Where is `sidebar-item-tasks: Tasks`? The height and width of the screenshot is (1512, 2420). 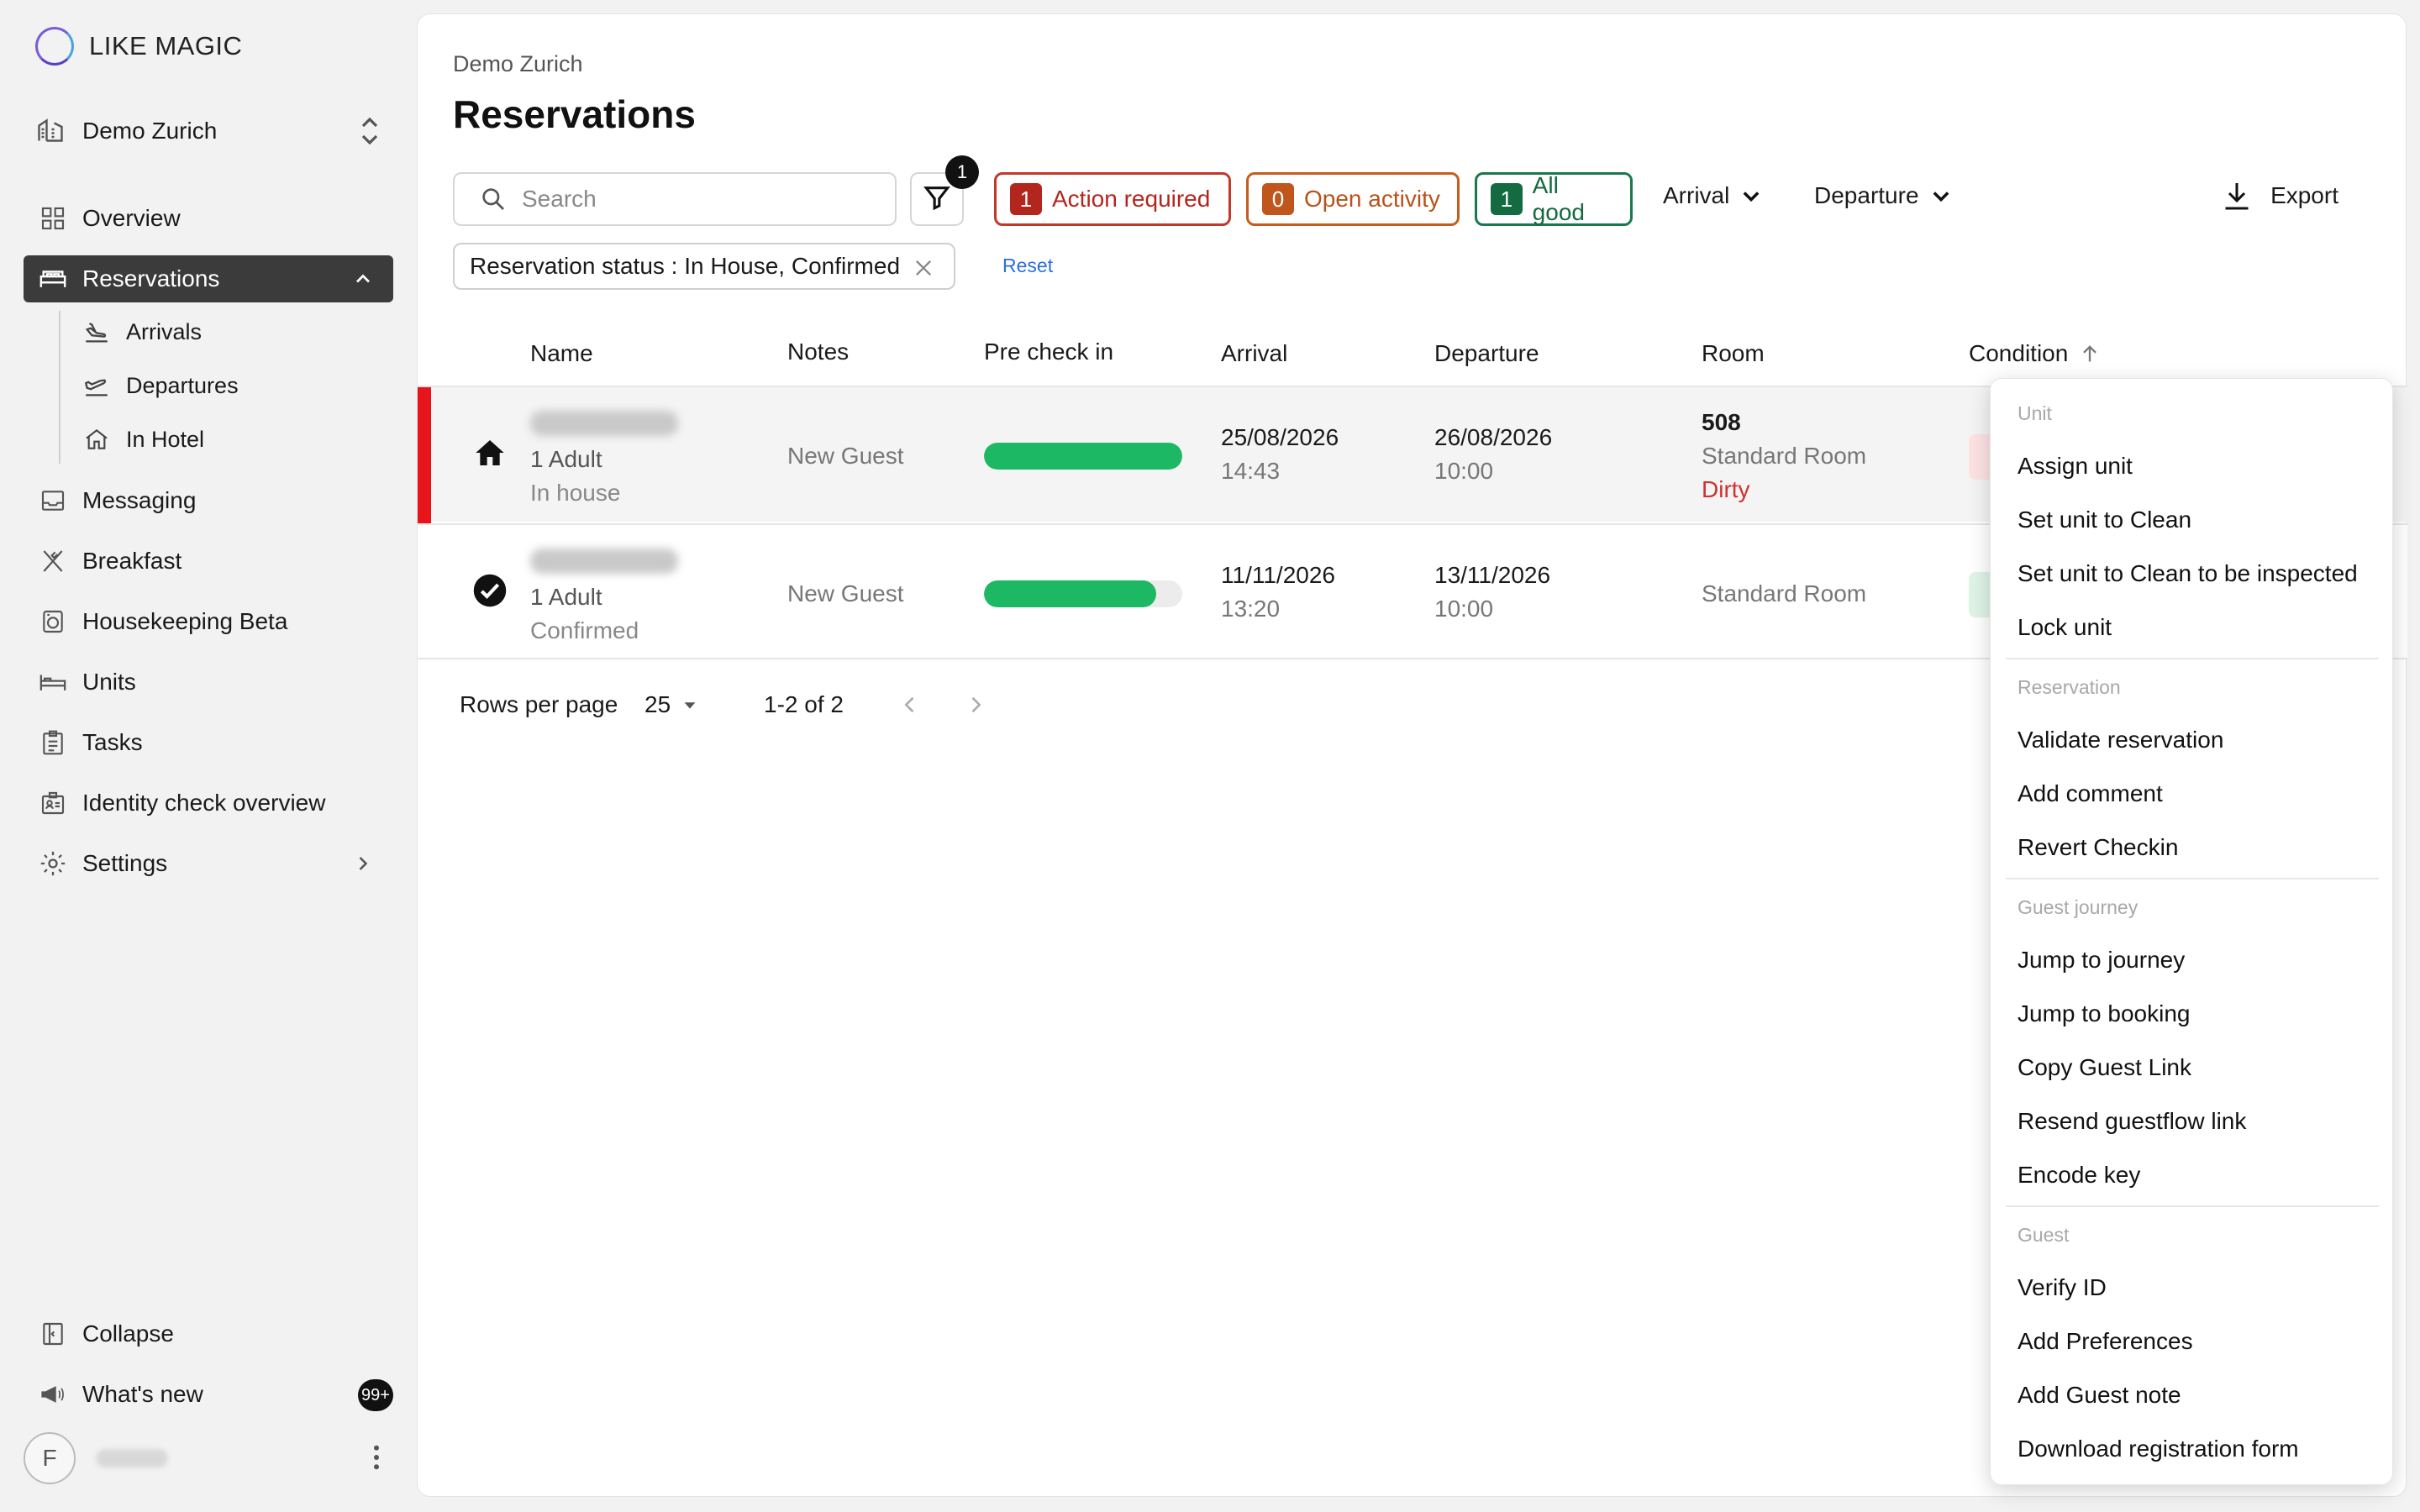
sidebar-item-tasks: Tasks is located at coordinates (208, 742).